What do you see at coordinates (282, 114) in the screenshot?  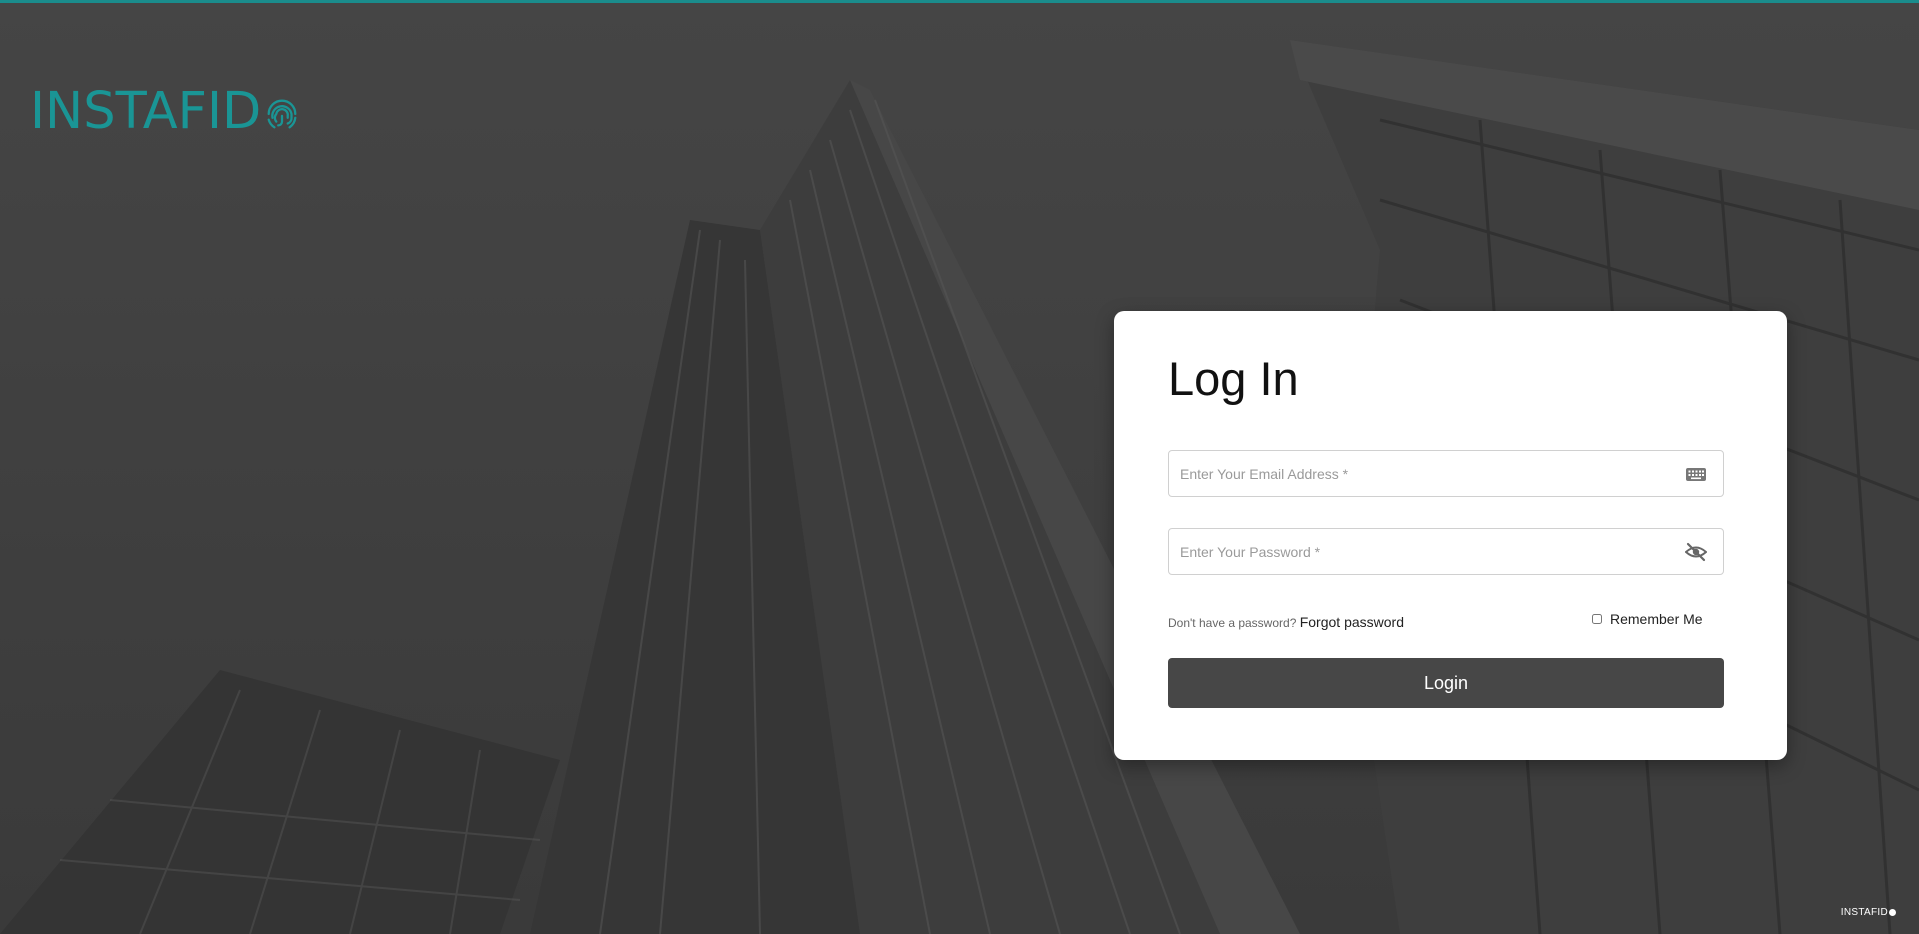 I see `fingerprint-icon` at bounding box center [282, 114].